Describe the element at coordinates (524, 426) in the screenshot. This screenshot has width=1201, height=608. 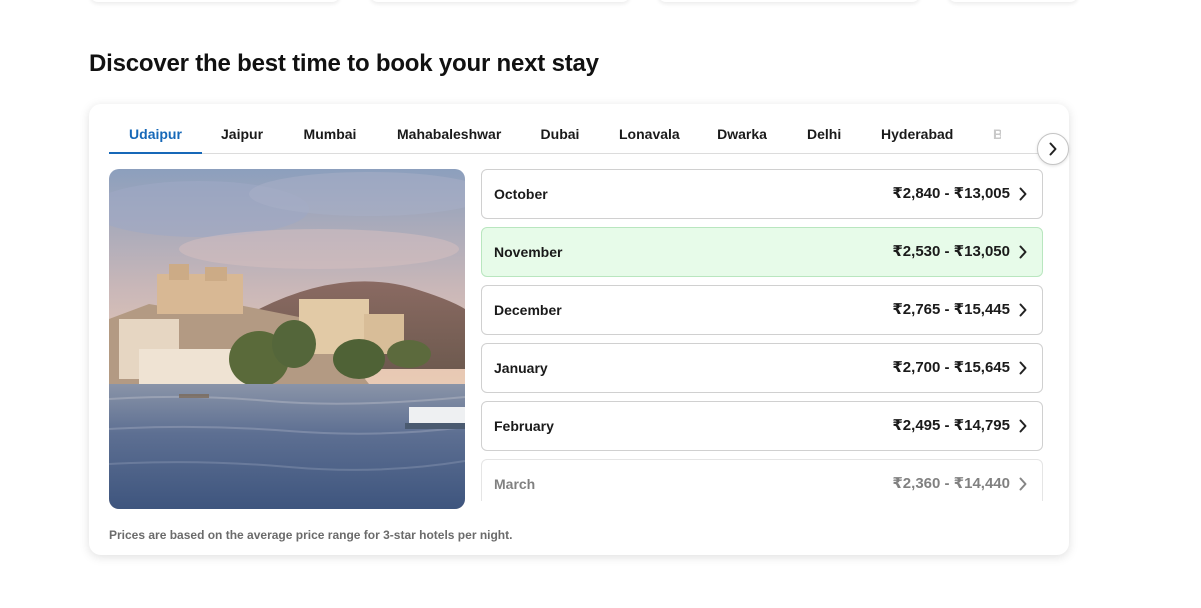
I see `month-name: February` at that location.